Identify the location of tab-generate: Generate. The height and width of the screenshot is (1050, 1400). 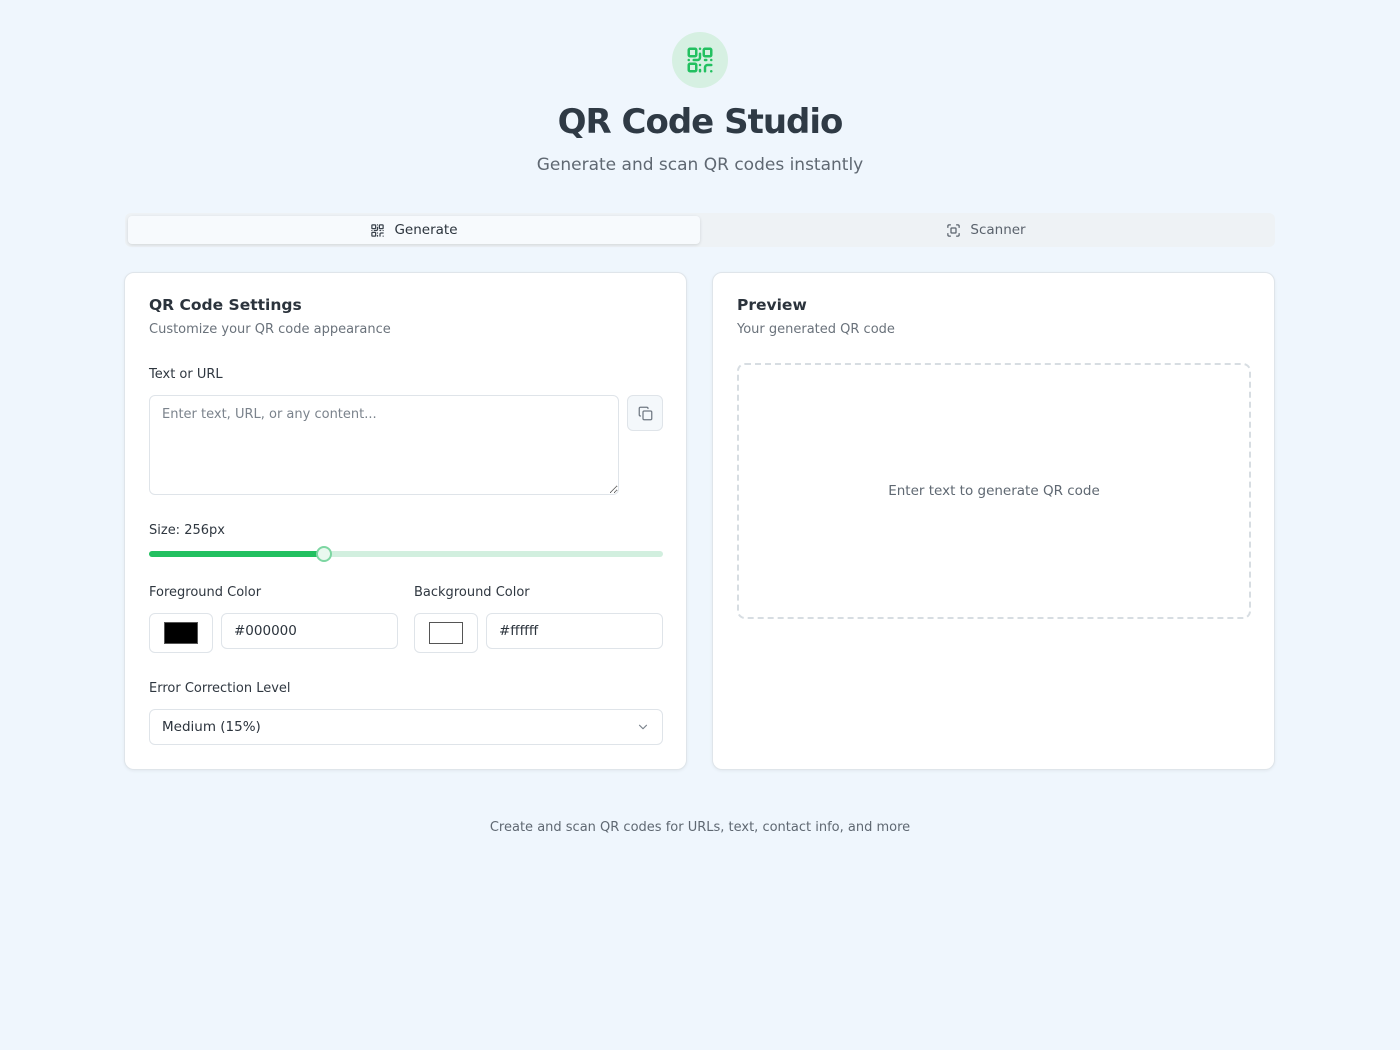
(414, 230).